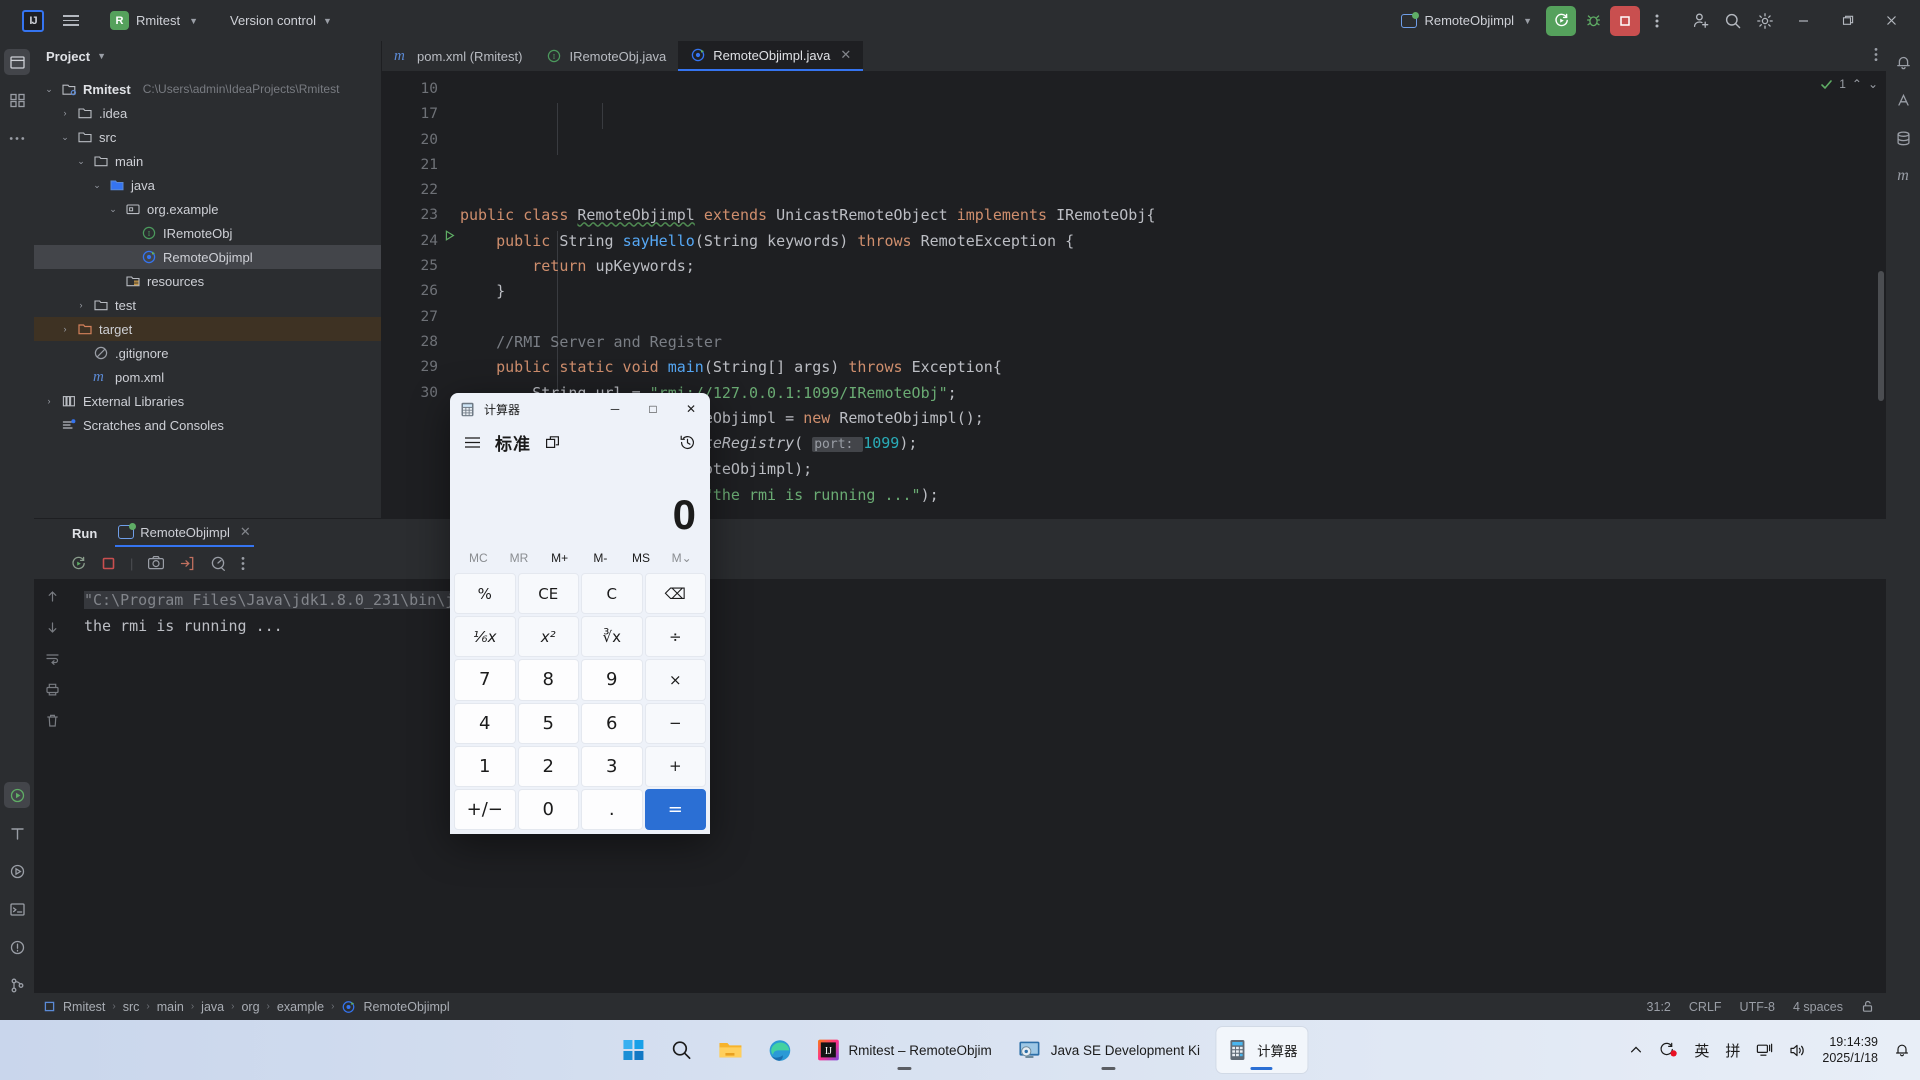 Image resolution: width=1920 pixels, height=1080 pixels. Describe the element at coordinates (606, 56) in the screenshot. I see `editor-tab-iremoteobj-java: I IRemoteObj.java` at that location.